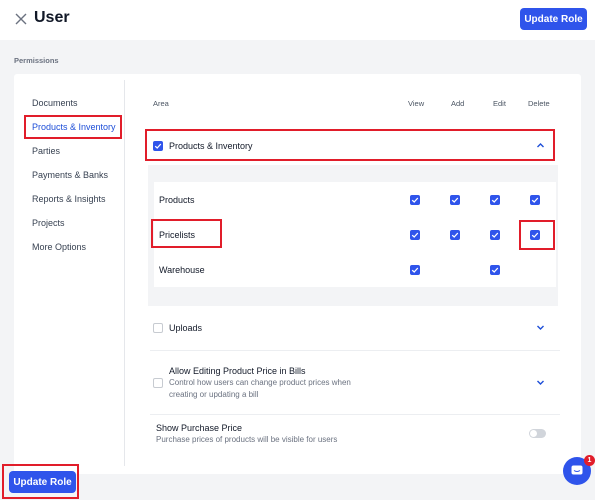 The image size is (595, 500). Describe the element at coordinates (52, 17) in the screenshot. I see `page-title: User` at that location.